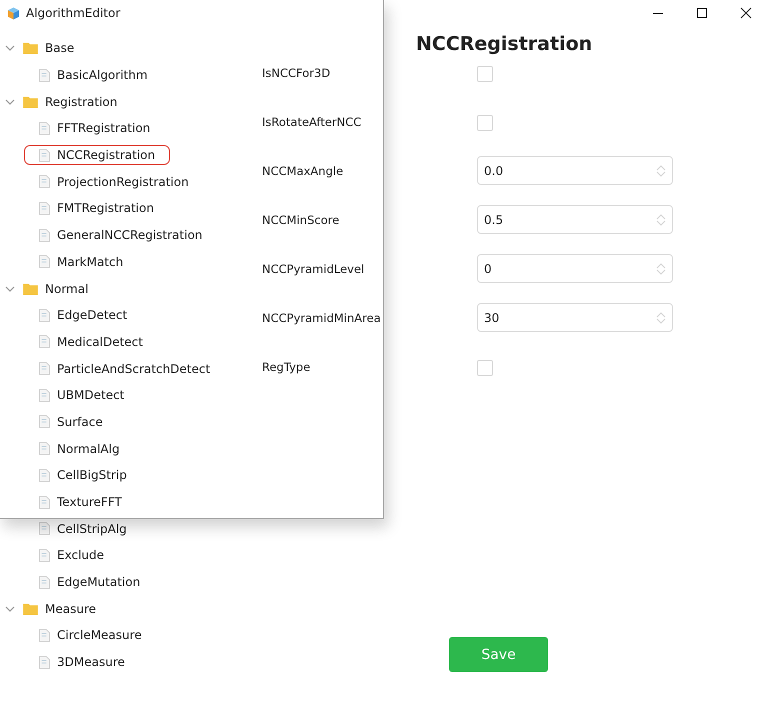  What do you see at coordinates (59, 48) in the screenshot?
I see `tree-group-label: Base` at bounding box center [59, 48].